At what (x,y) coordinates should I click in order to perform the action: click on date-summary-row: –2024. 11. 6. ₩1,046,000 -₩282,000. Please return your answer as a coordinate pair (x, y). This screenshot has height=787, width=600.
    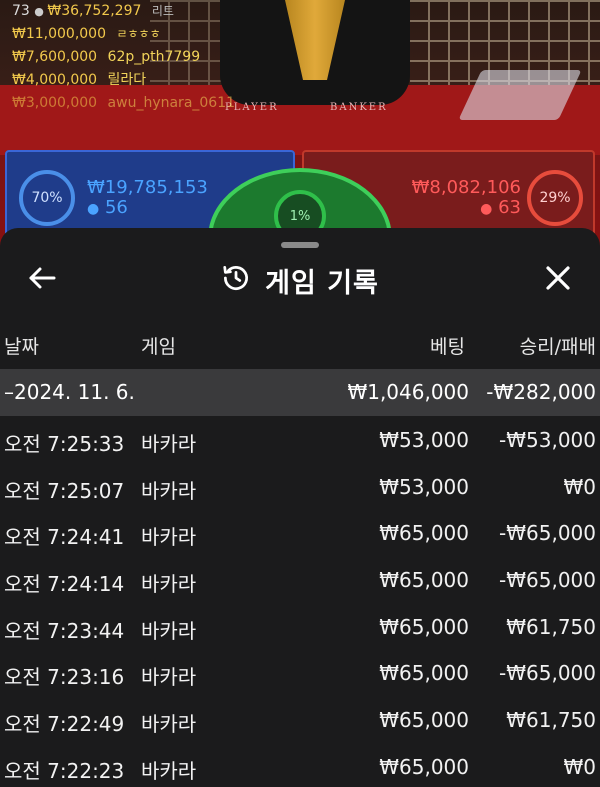
    Looking at the image, I should click on (300, 392).